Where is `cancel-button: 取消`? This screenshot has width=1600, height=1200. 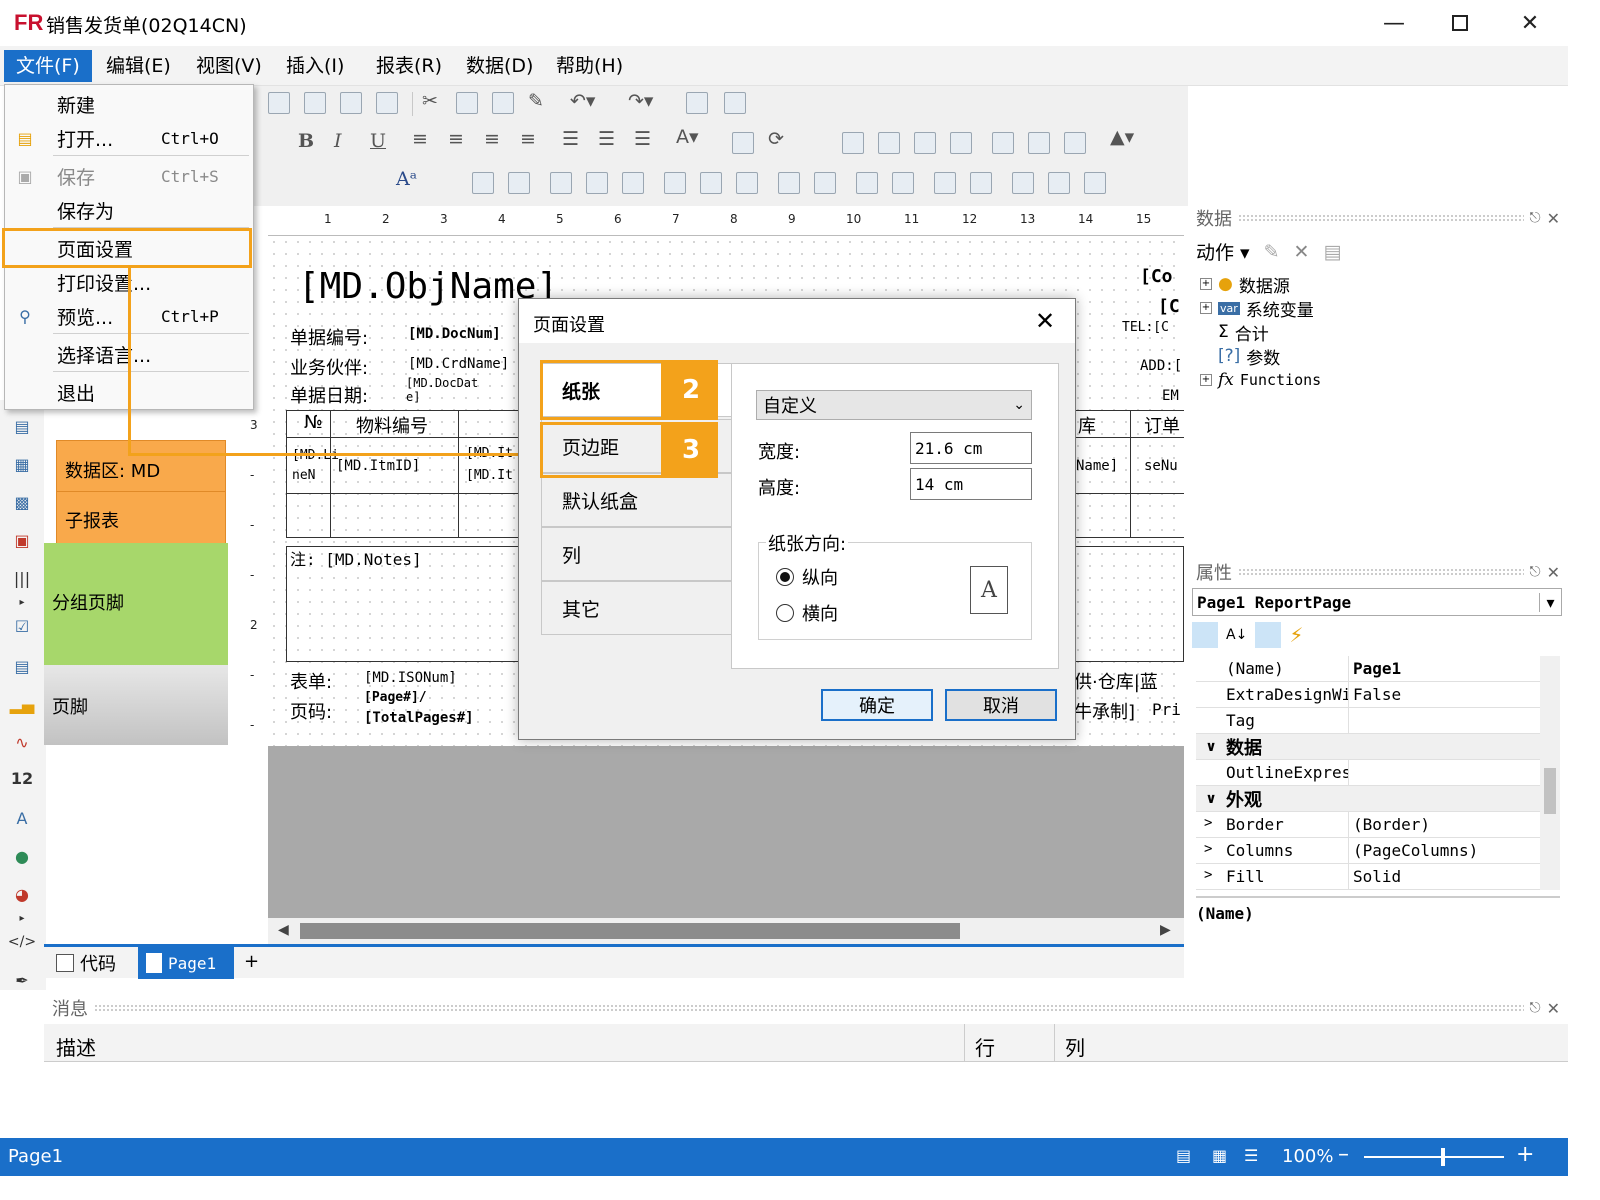
cancel-button: 取消 is located at coordinates (1001, 705).